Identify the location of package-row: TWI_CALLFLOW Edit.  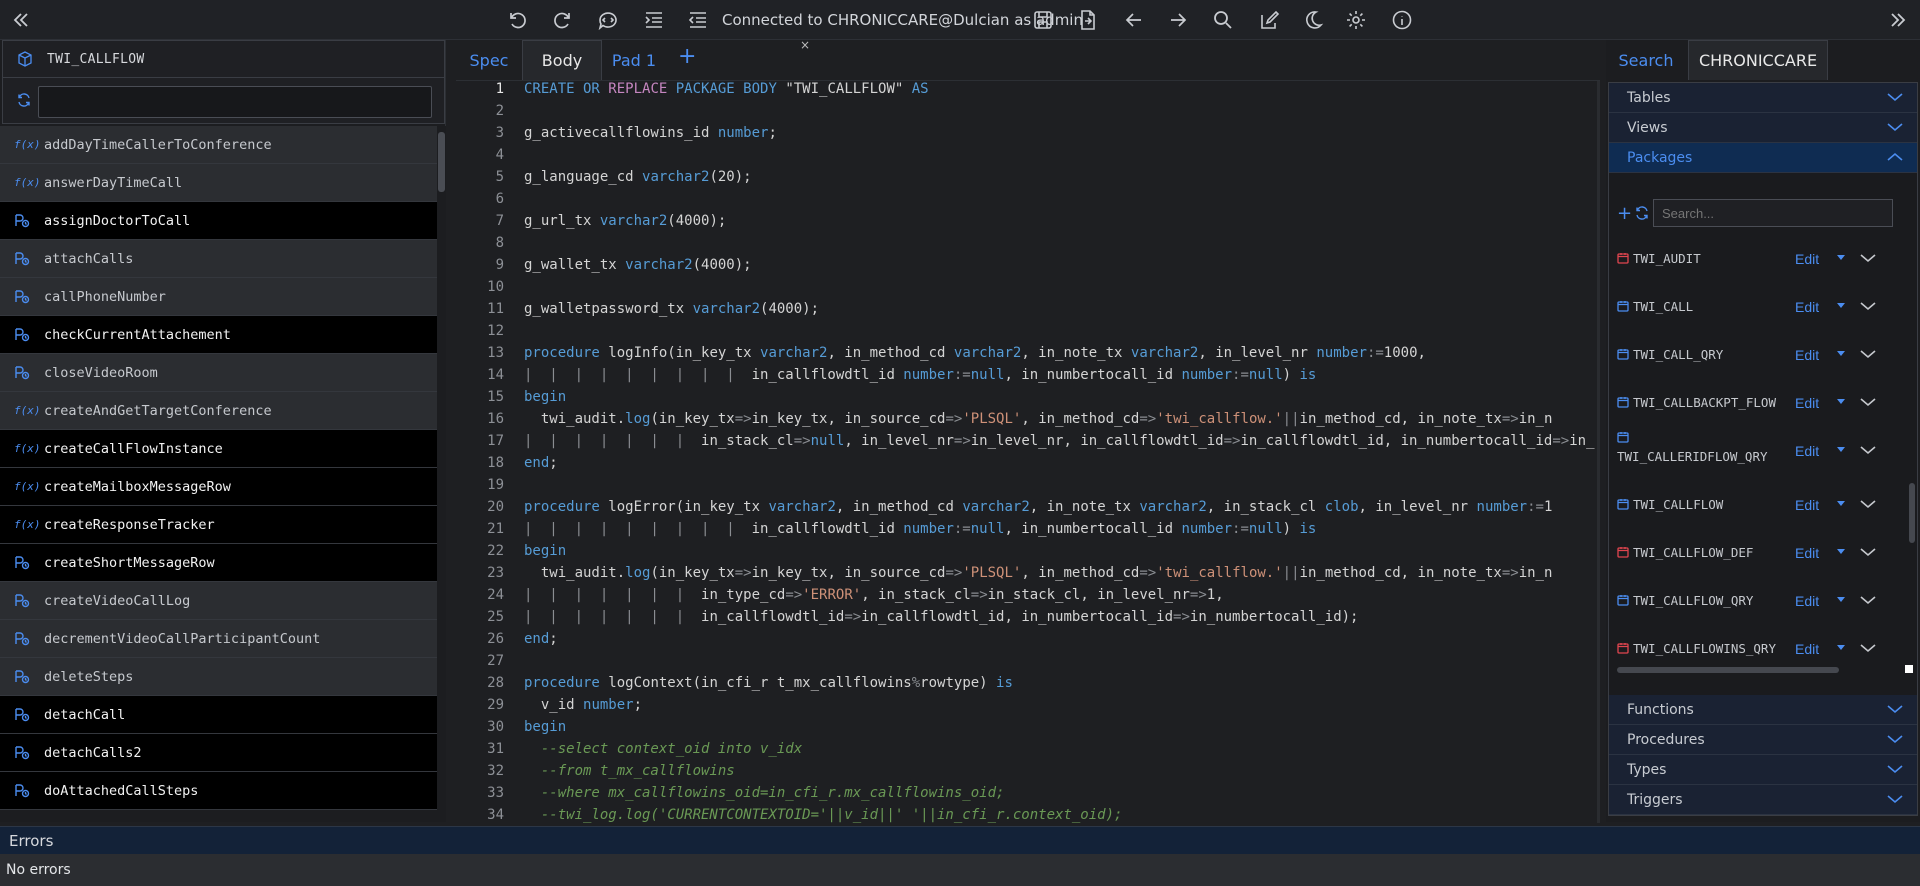
(1762, 505).